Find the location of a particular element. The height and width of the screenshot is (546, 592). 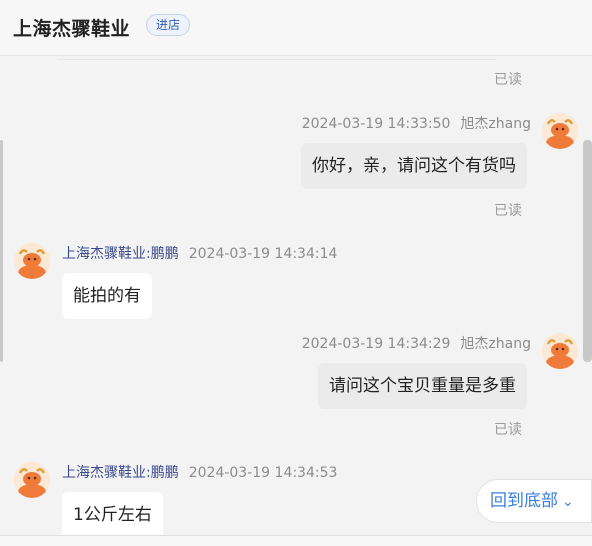

back-to-bottom-label: 回到底部 is located at coordinates (524, 501).